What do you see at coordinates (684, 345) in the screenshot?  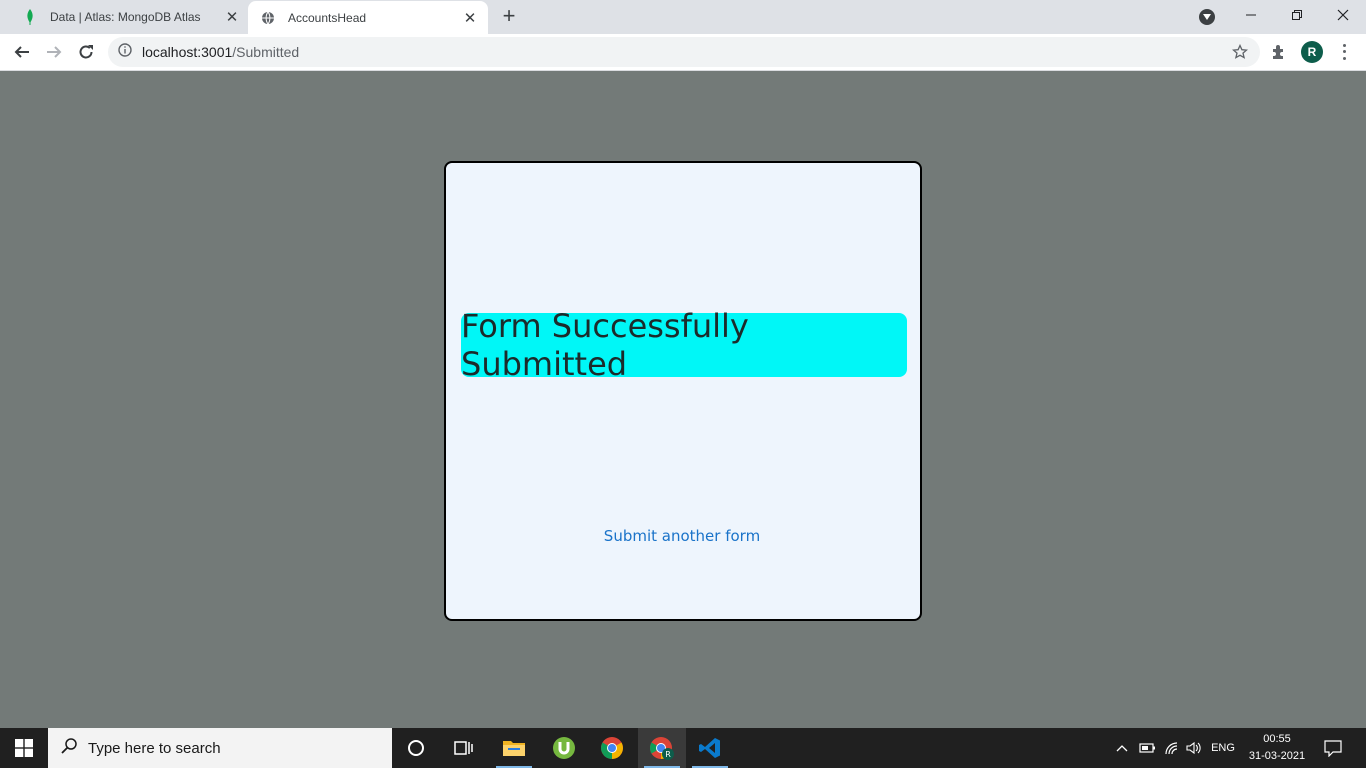 I see `success-banner: Form Successfully Submitted` at bounding box center [684, 345].